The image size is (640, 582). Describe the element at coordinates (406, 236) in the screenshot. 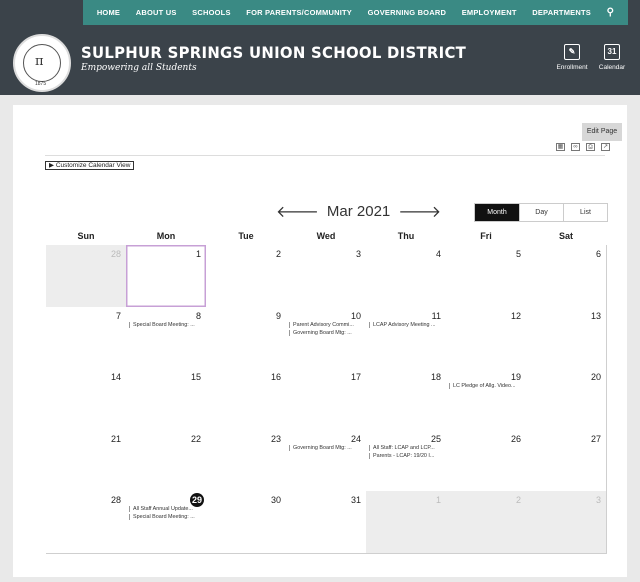

I see `weekday-header: Thu` at that location.